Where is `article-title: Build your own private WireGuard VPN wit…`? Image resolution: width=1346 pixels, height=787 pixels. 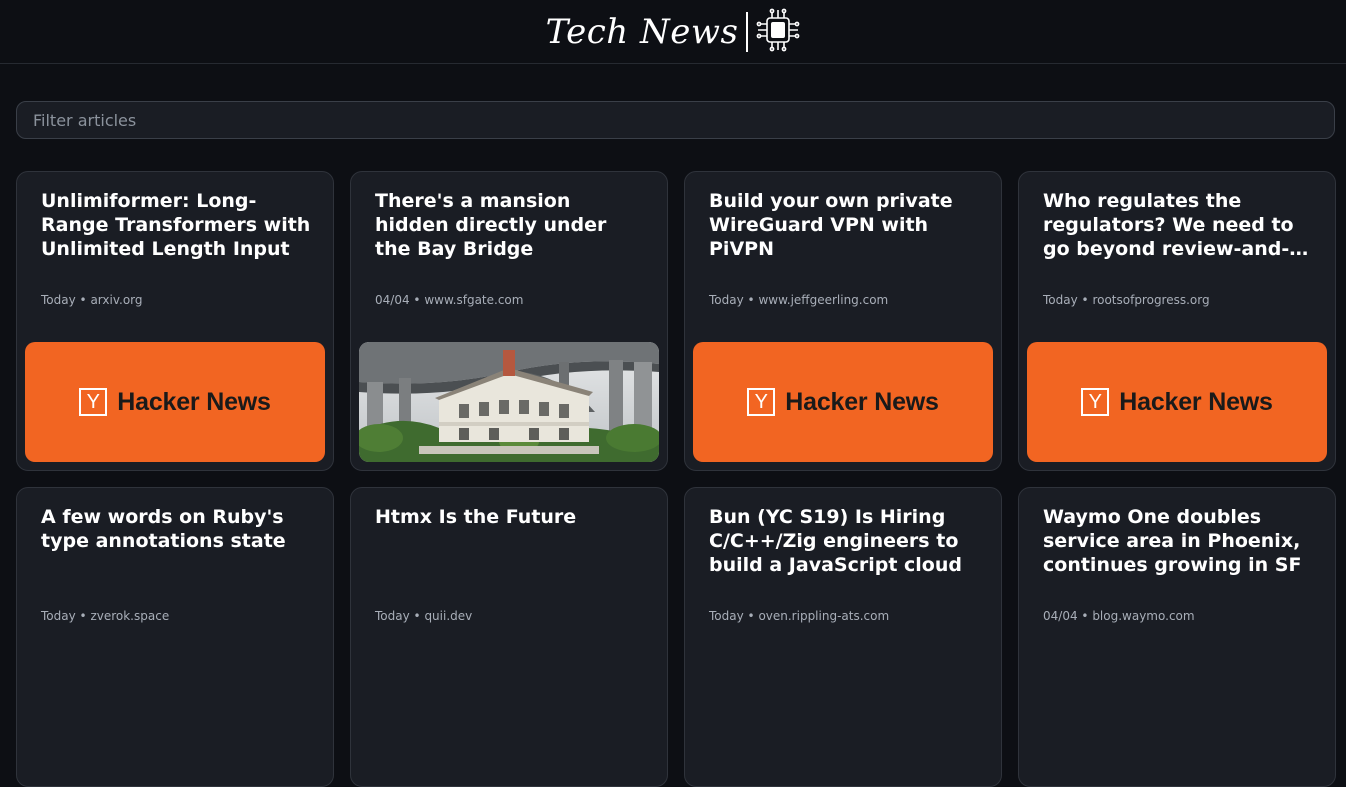 article-title: Build your own private WireGuard VPN wit… is located at coordinates (845, 225).